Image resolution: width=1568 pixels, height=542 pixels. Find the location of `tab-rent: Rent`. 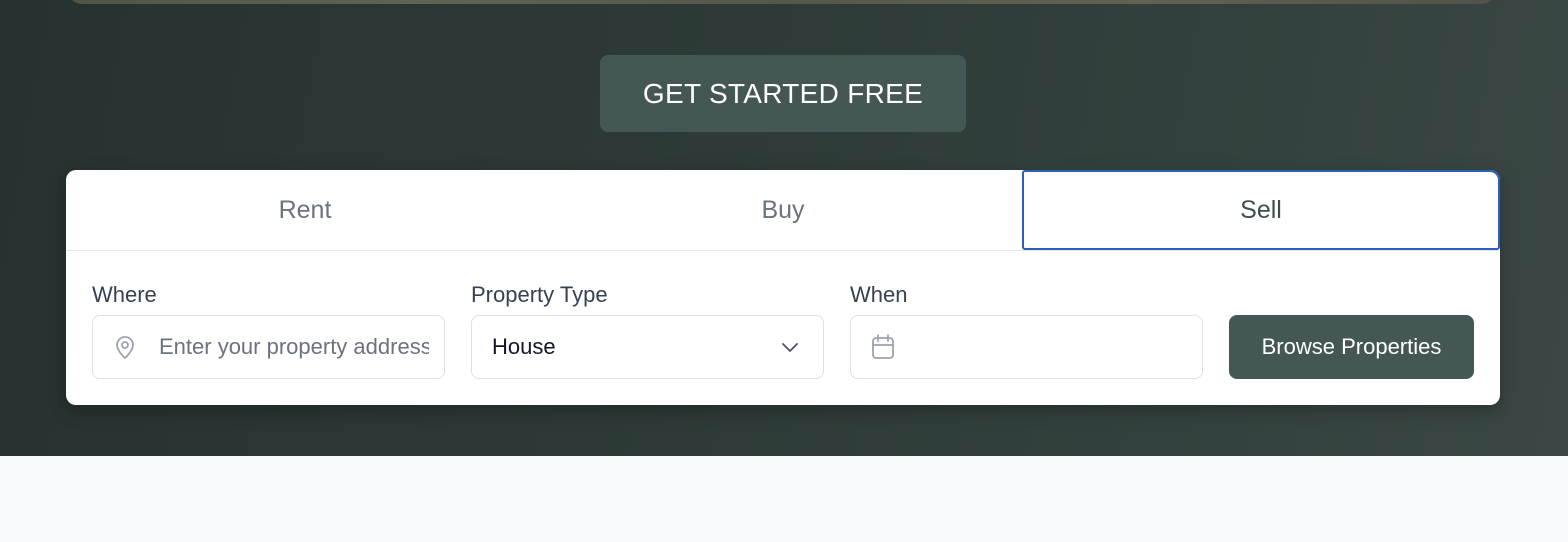

tab-rent: Rent is located at coordinates (305, 210).